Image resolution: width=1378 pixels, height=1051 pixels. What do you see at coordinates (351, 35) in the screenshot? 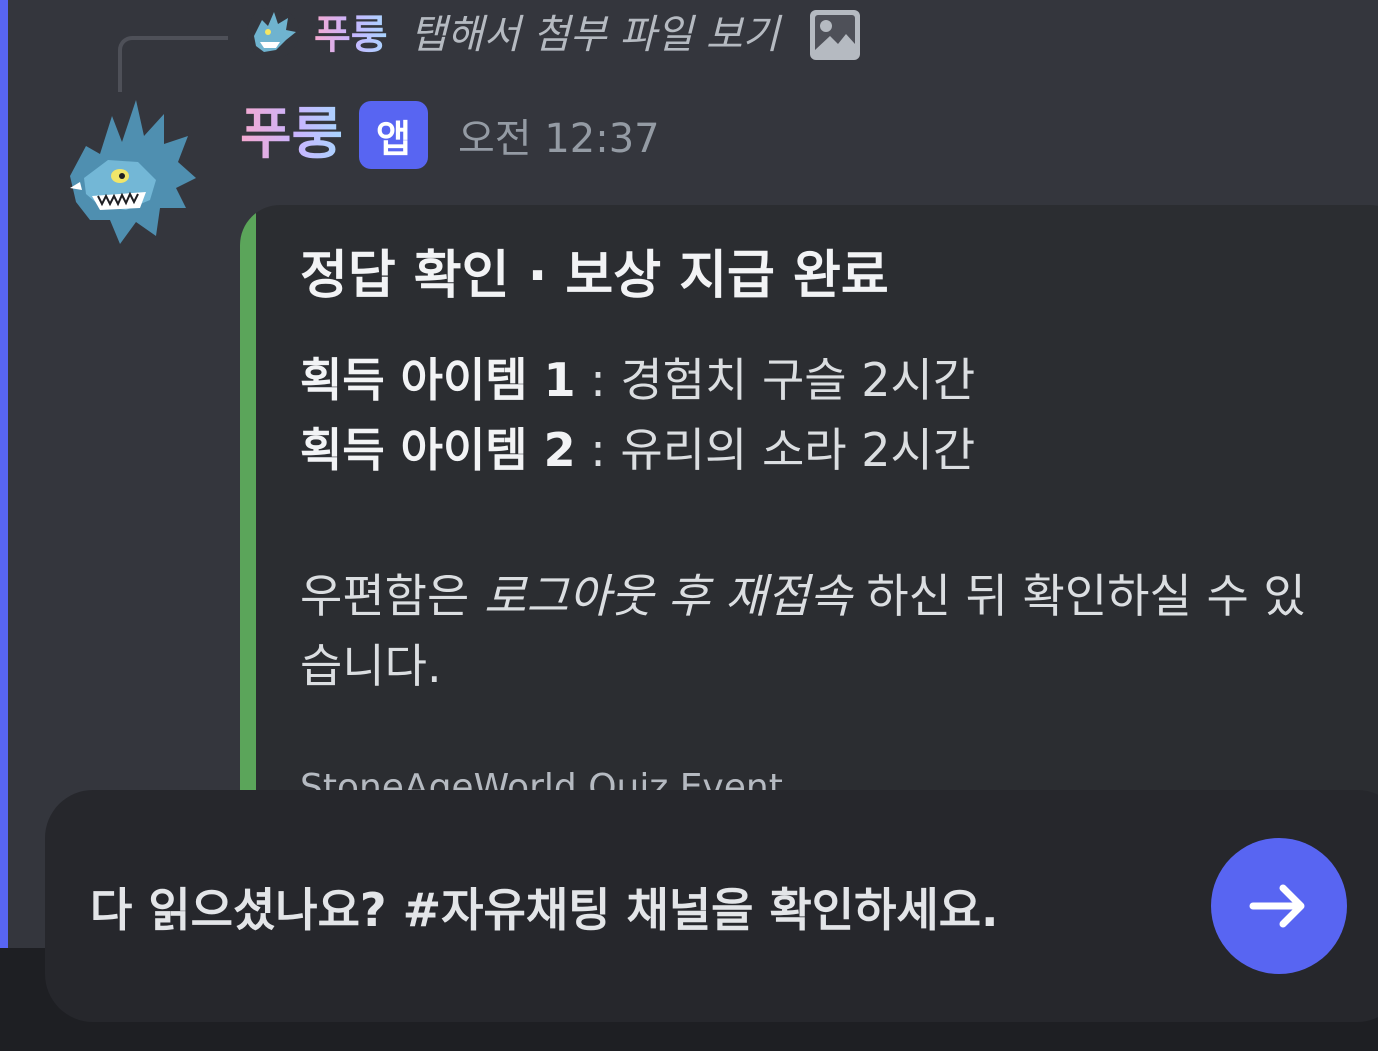
I see `reply-author-name: 푸룽` at bounding box center [351, 35].